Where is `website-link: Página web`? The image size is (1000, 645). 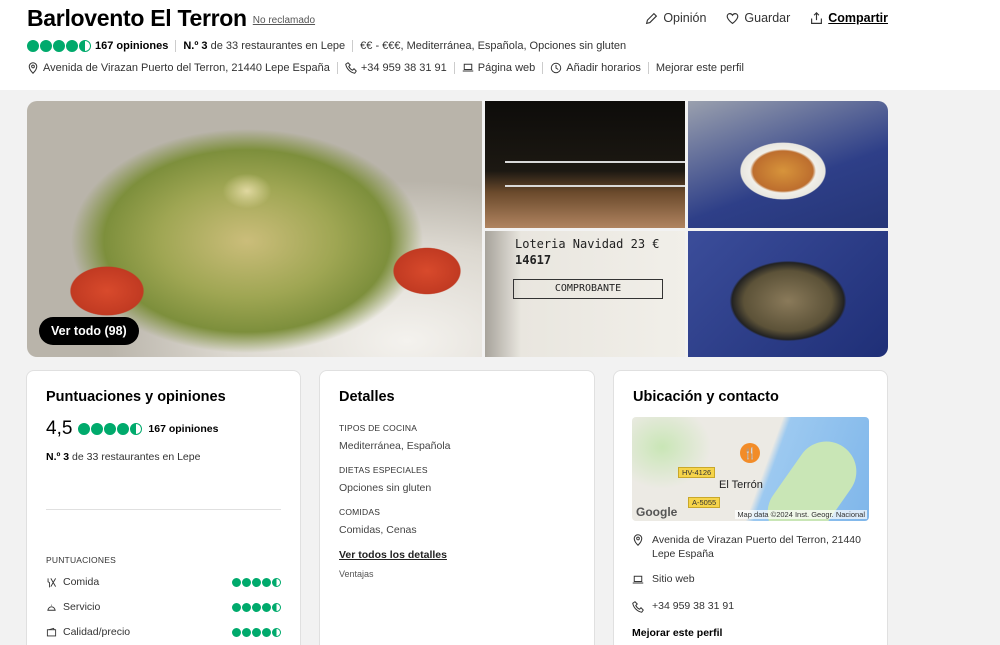
website-link: Página web is located at coordinates (499, 68).